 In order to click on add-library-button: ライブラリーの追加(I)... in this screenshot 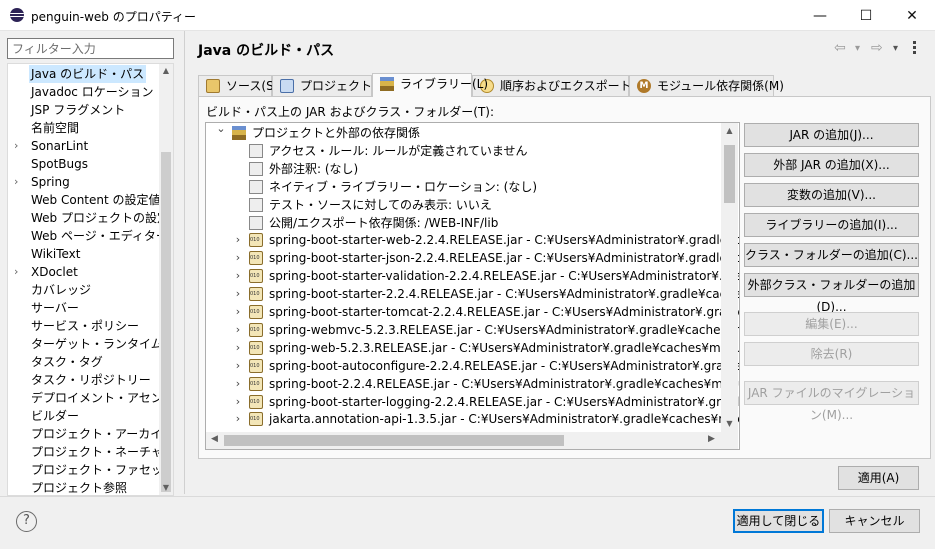, I will do `click(831, 225)`.